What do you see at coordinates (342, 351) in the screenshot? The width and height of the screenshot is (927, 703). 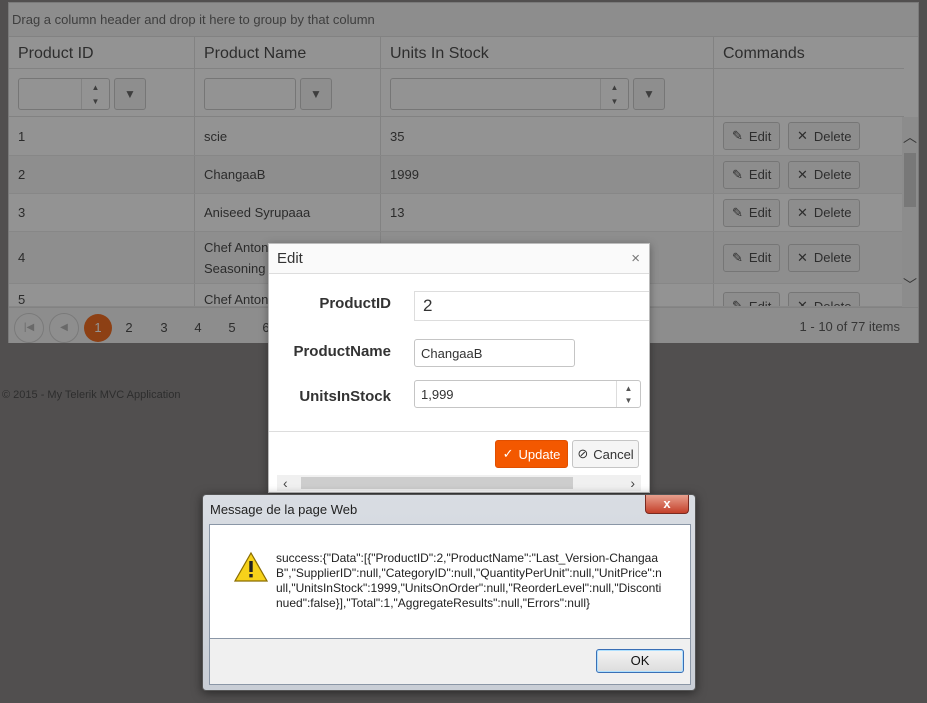 I see `product-name-label: ProductName` at bounding box center [342, 351].